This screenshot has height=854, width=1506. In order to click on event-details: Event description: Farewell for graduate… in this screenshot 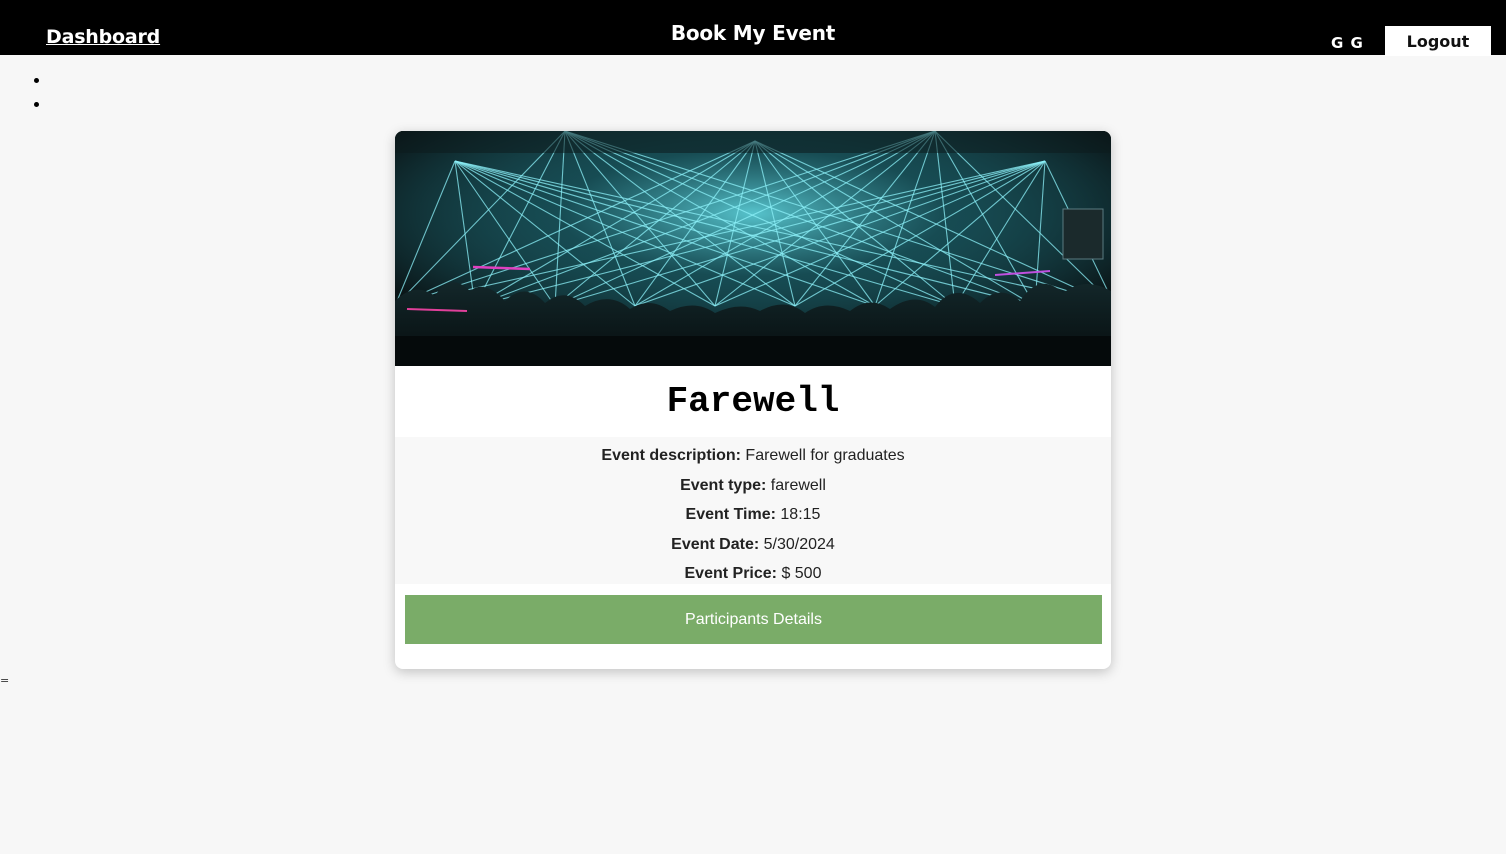, I will do `click(753, 510)`.